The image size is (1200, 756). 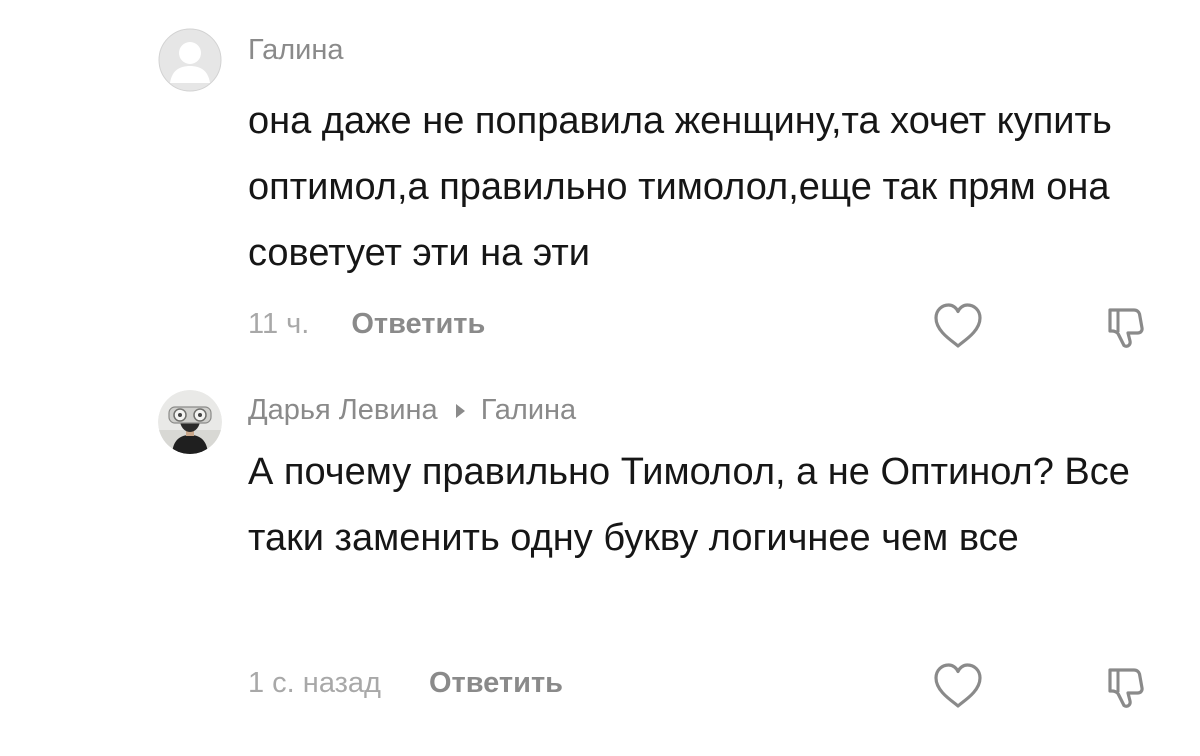 What do you see at coordinates (405, 683) in the screenshot?
I see `comment-meta: 1 с. назад Ответить` at bounding box center [405, 683].